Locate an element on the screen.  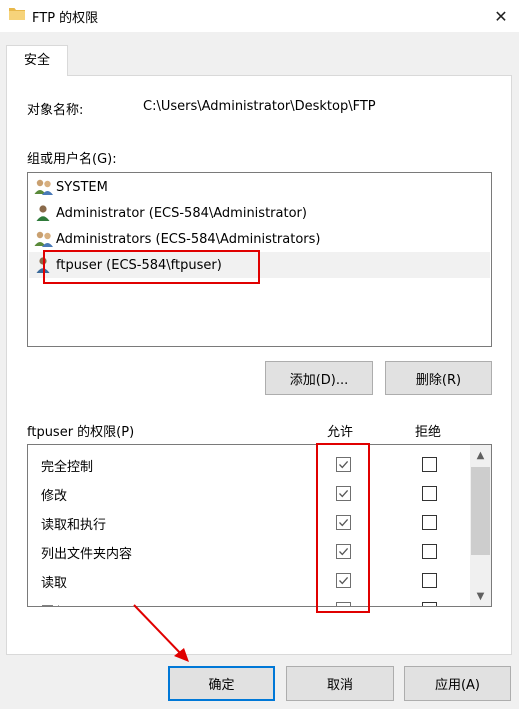
permission-name: 列出文件夹内容 is located at coordinates (87, 554).